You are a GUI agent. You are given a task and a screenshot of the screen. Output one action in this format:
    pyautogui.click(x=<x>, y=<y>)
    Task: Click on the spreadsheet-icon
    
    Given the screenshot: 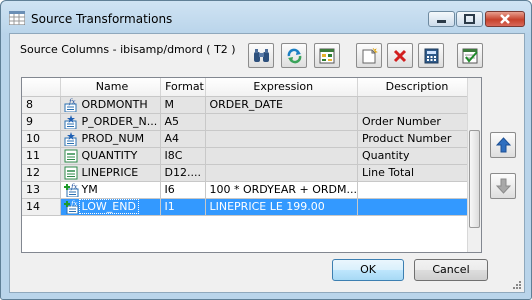 What is the action you would take?
    pyautogui.click(x=327, y=56)
    